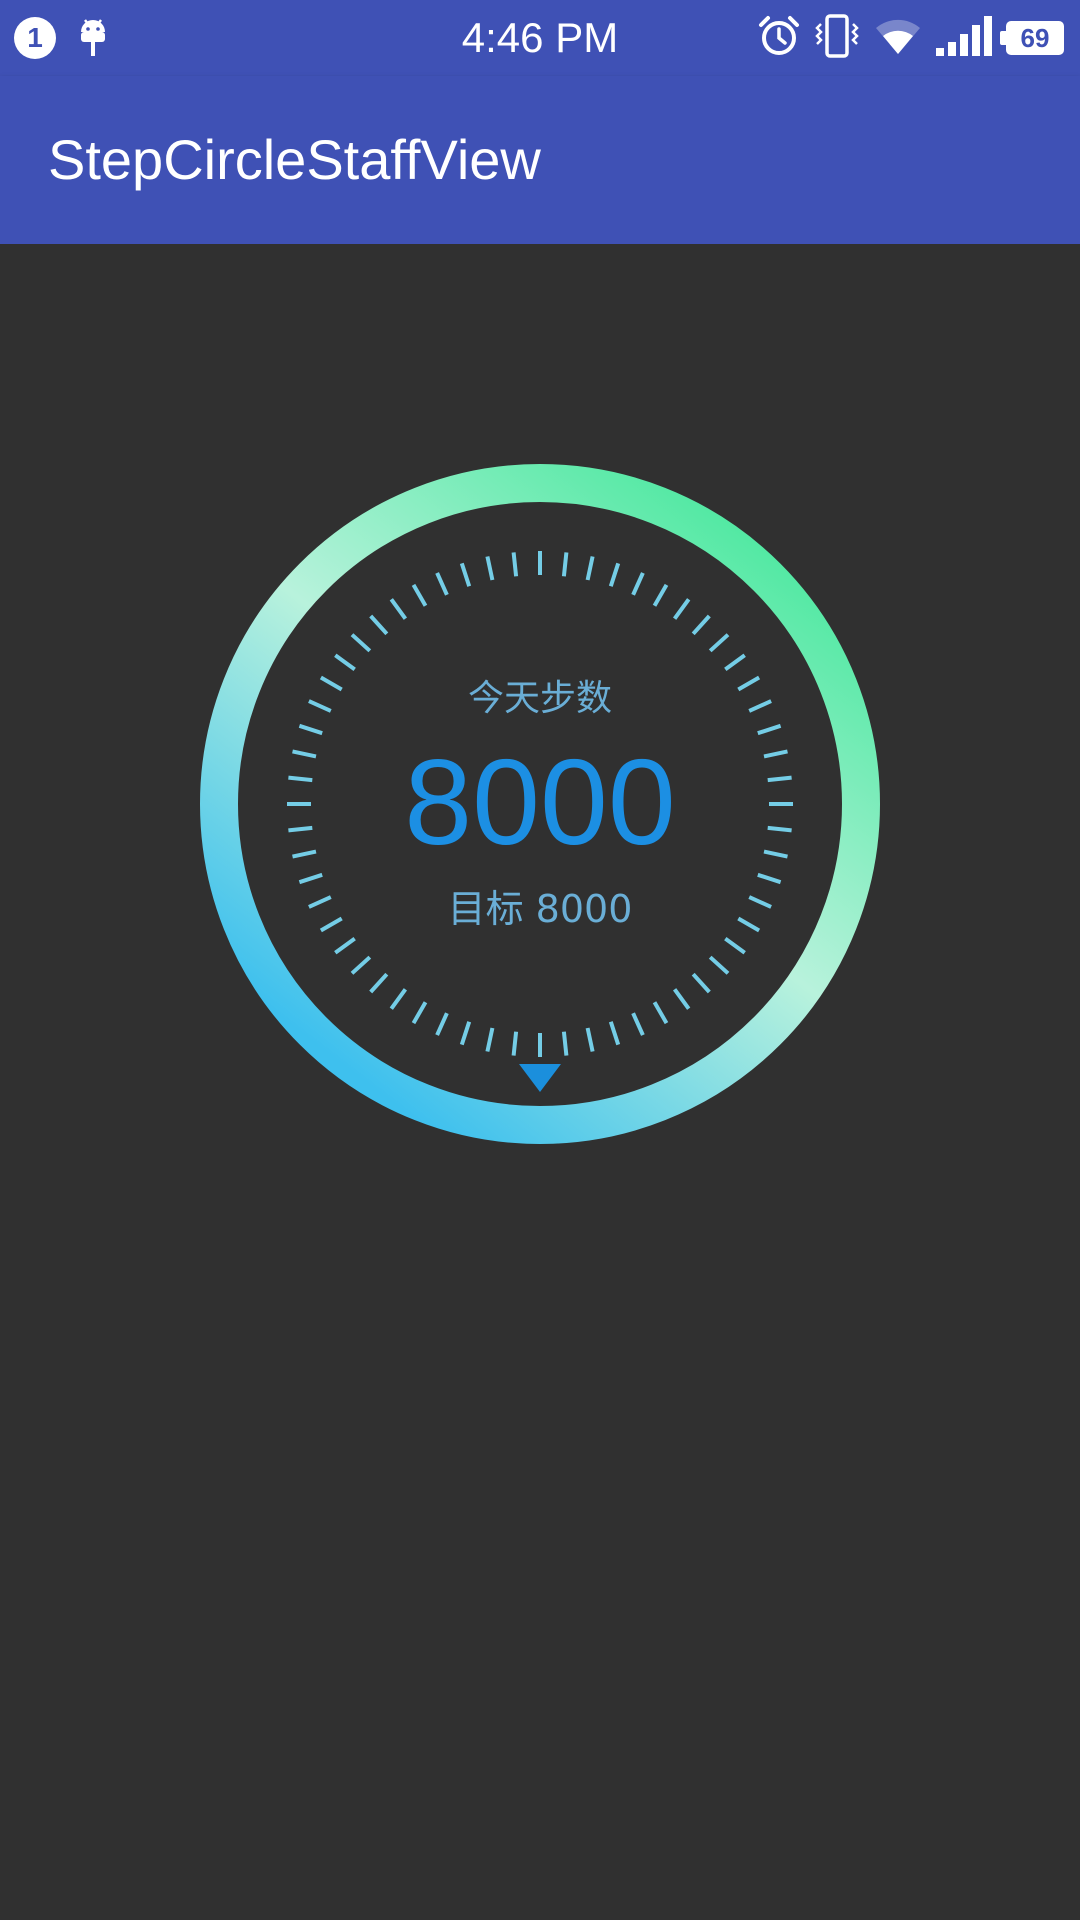 This screenshot has width=1080, height=1920. What do you see at coordinates (898, 38) in the screenshot?
I see `wifi-icon` at bounding box center [898, 38].